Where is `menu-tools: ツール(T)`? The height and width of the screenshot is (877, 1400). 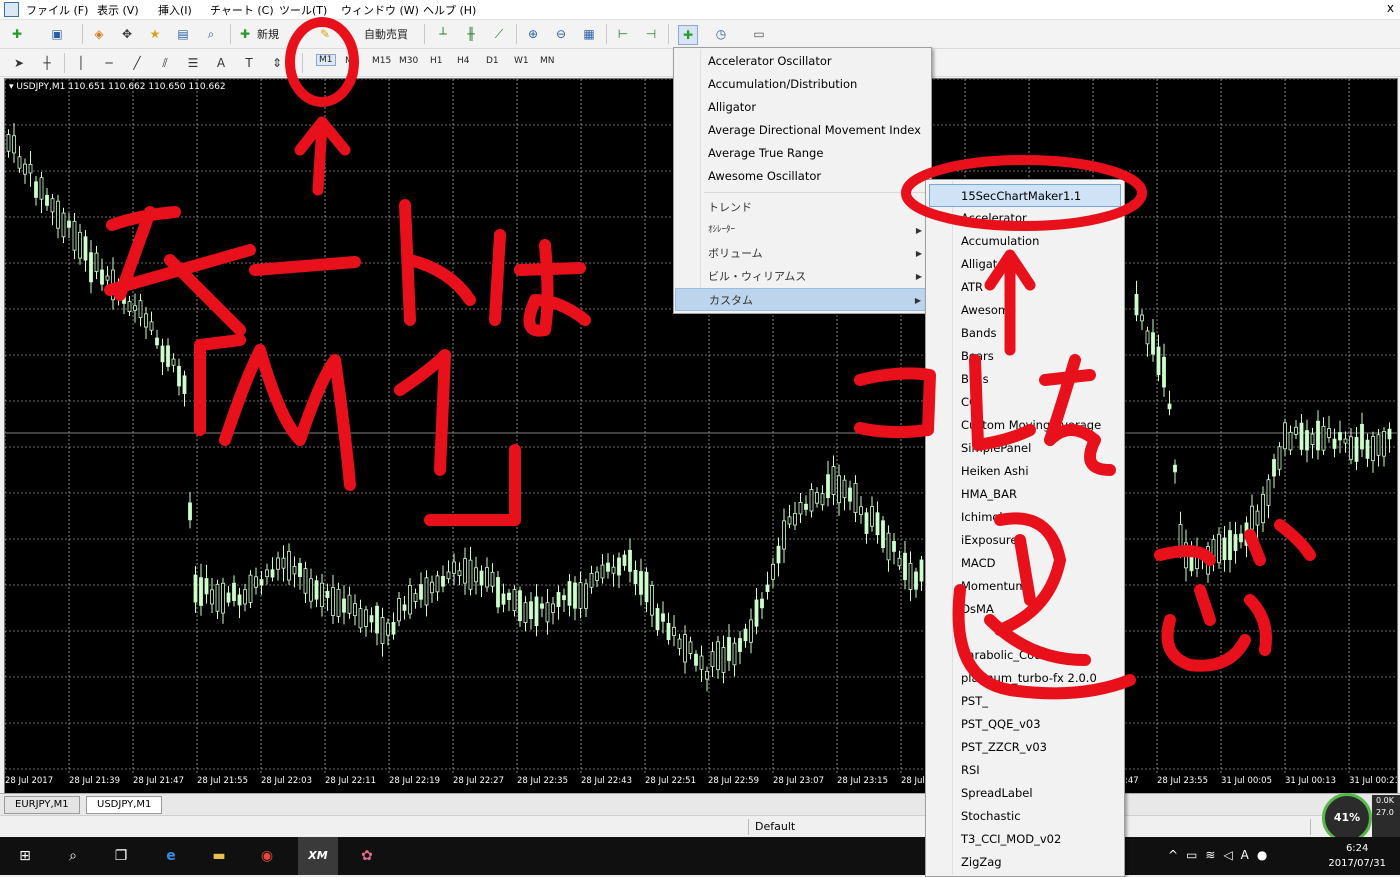 menu-tools: ツール(T) is located at coordinates (303, 10).